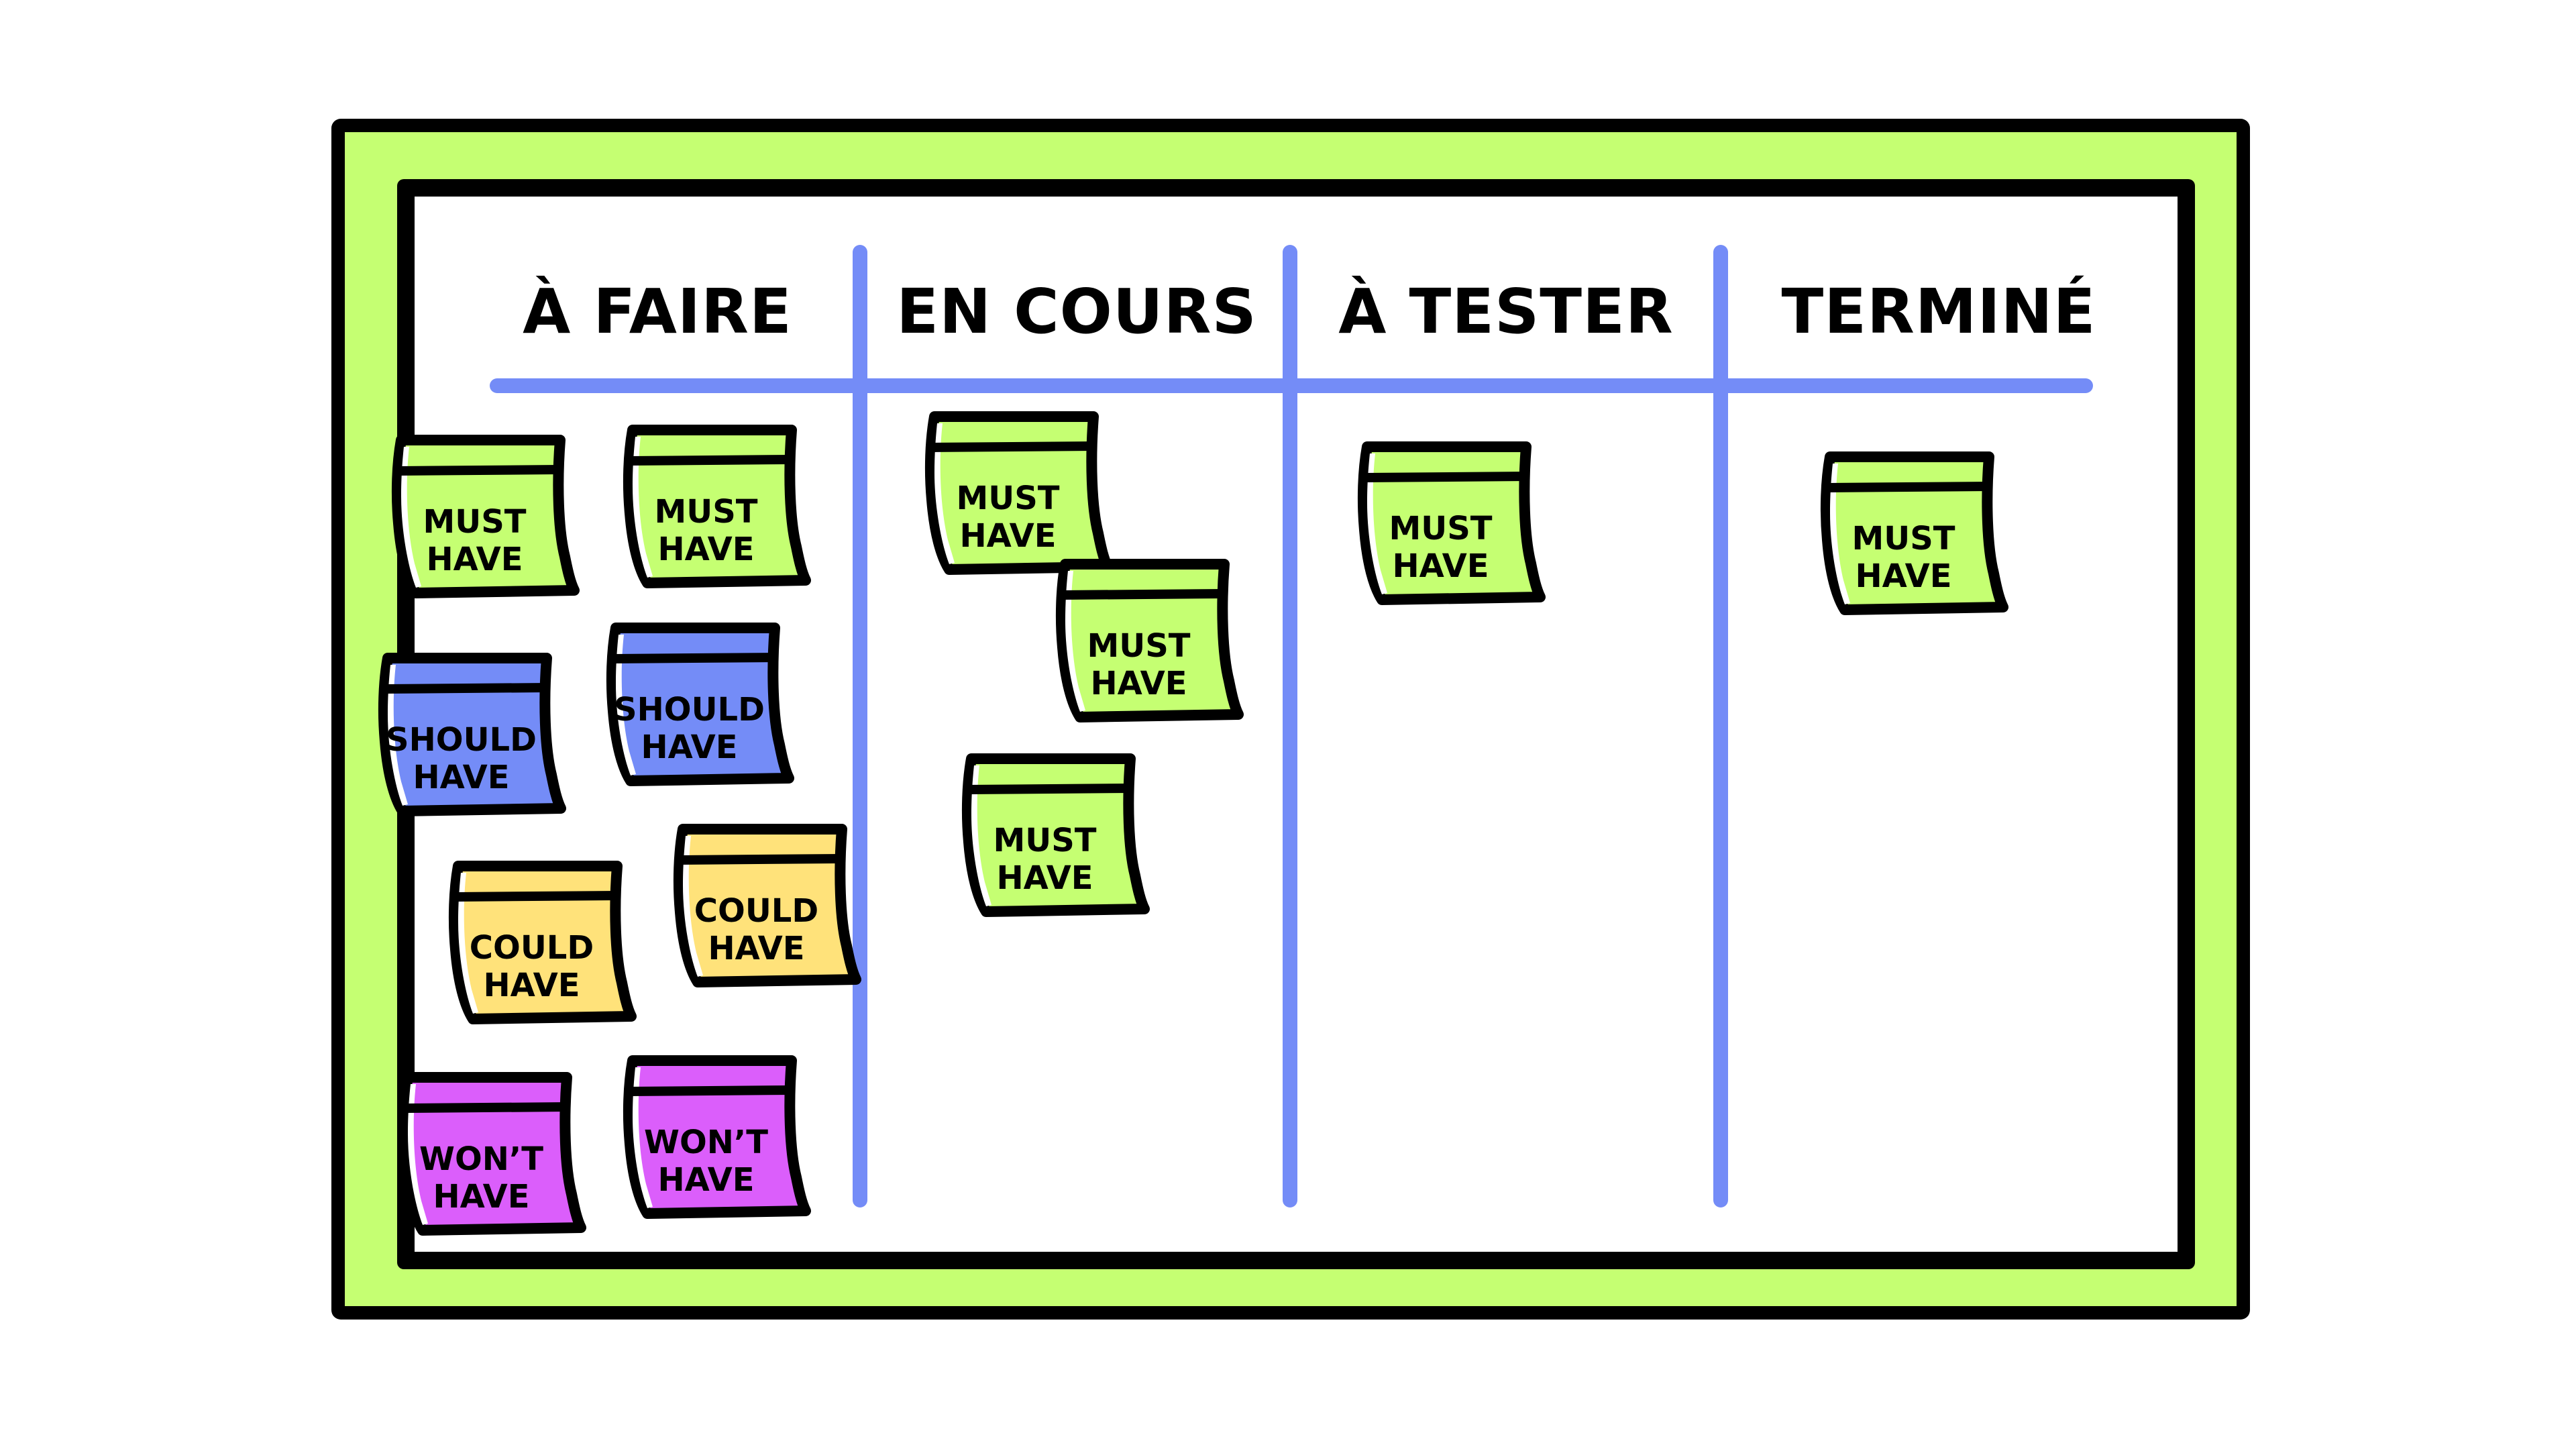  I want to click on column-header-termine: TERMINÉ, so click(1938, 311).